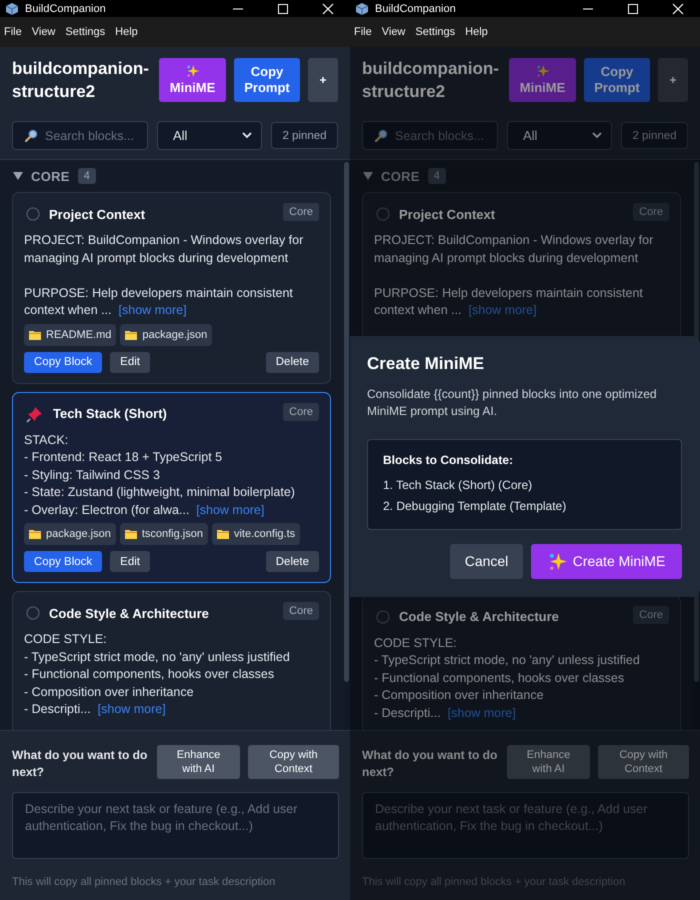 The height and width of the screenshot is (900, 700). Describe the element at coordinates (145, 510) in the screenshot. I see `block-text: - Overlay: Electron (for alwa... [show more]` at that location.